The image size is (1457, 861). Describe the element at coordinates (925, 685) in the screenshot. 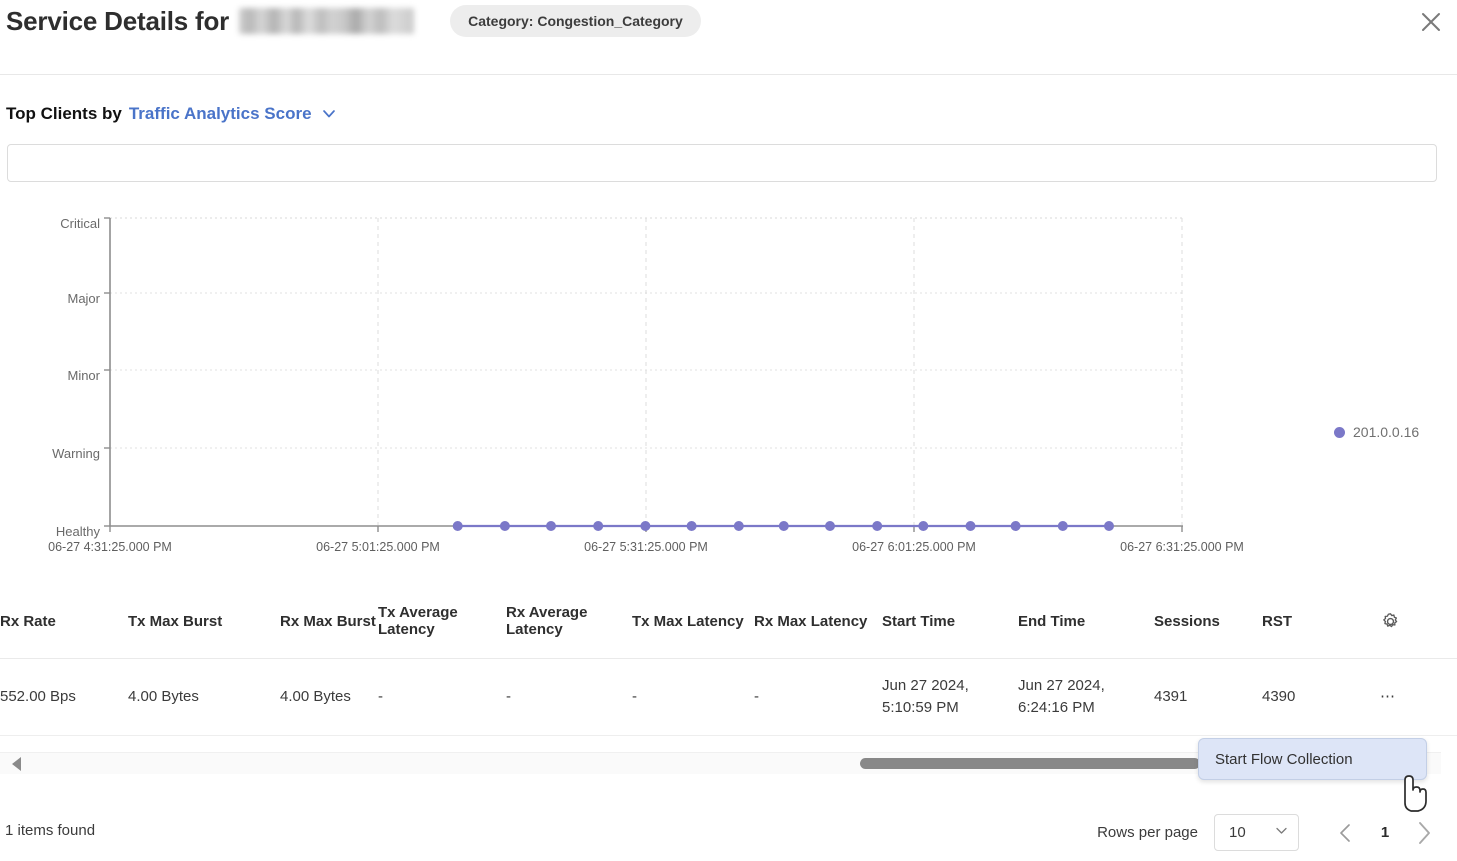

I see `start-time-date: Jun 27 2024,` at that location.